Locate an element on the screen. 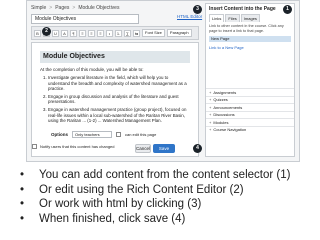  breadcrumb: Simple > Pages > Module Objectives is located at coordinates (75, 8).